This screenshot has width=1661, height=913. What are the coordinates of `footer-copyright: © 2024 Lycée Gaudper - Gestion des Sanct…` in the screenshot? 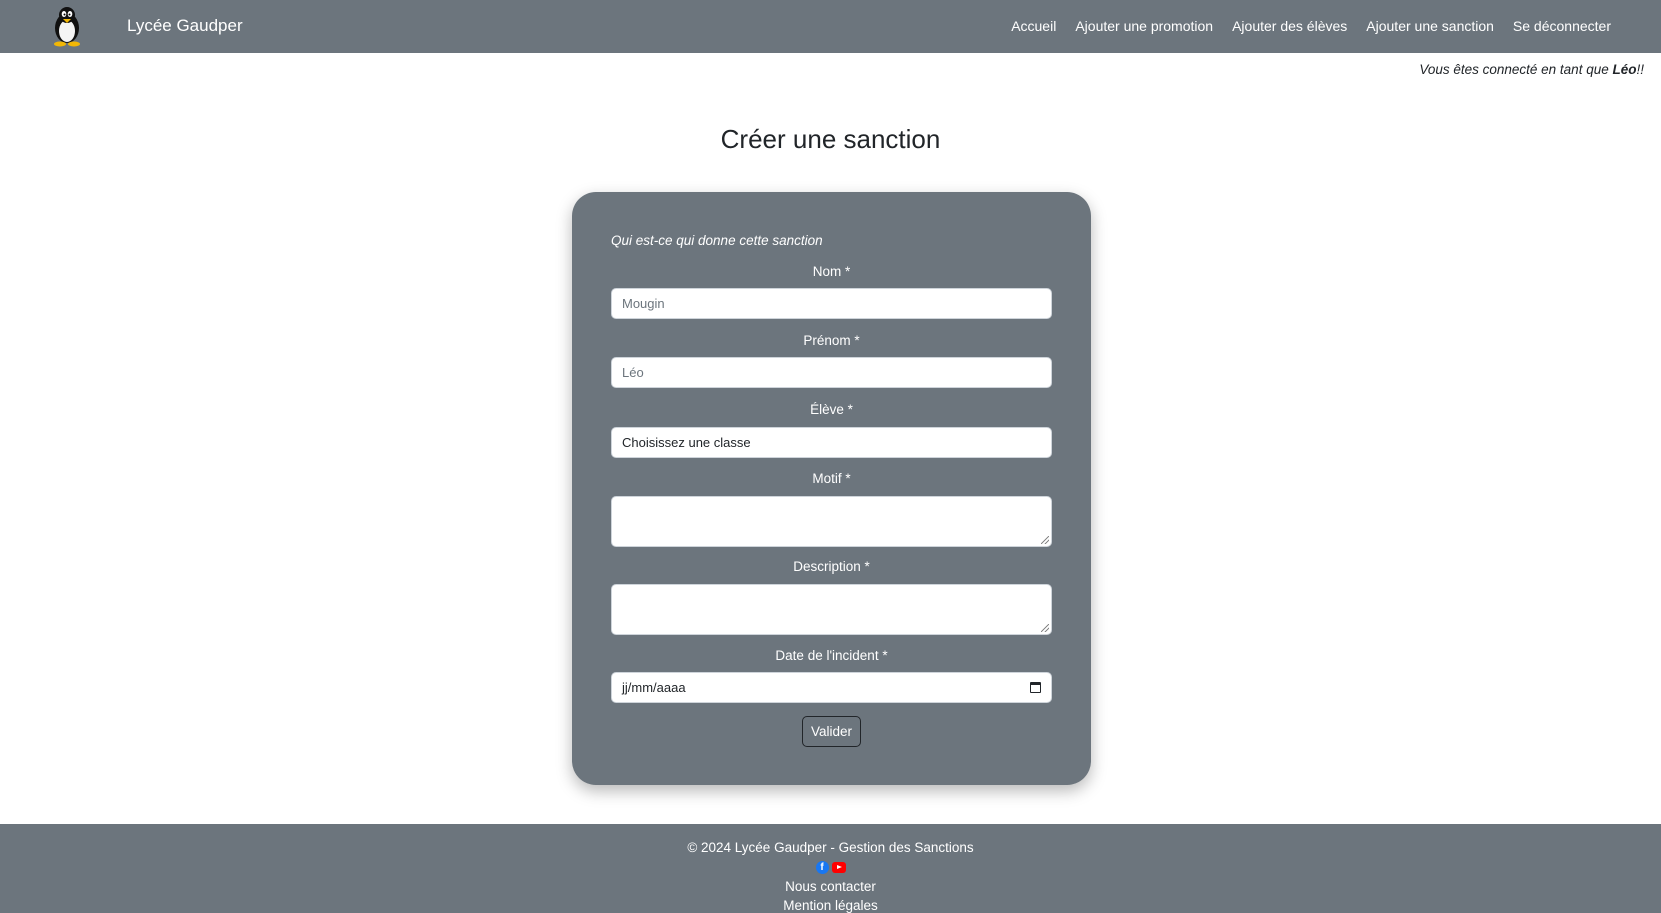 It's located at (830, 847).